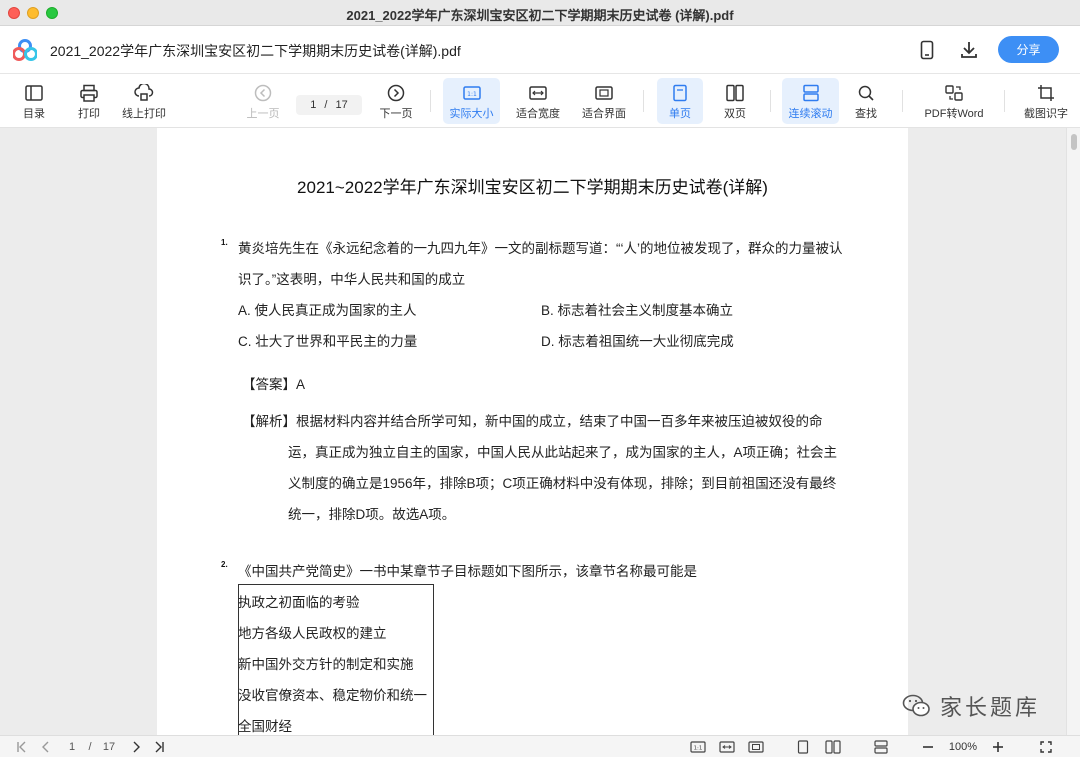 The width and height of the screenshot is (1080, 757). I want to click on document-file-name: 2021_2022学年广东深圳宝安区初二下学期期末历史试卷(详解).pdf, so click(255, 51).